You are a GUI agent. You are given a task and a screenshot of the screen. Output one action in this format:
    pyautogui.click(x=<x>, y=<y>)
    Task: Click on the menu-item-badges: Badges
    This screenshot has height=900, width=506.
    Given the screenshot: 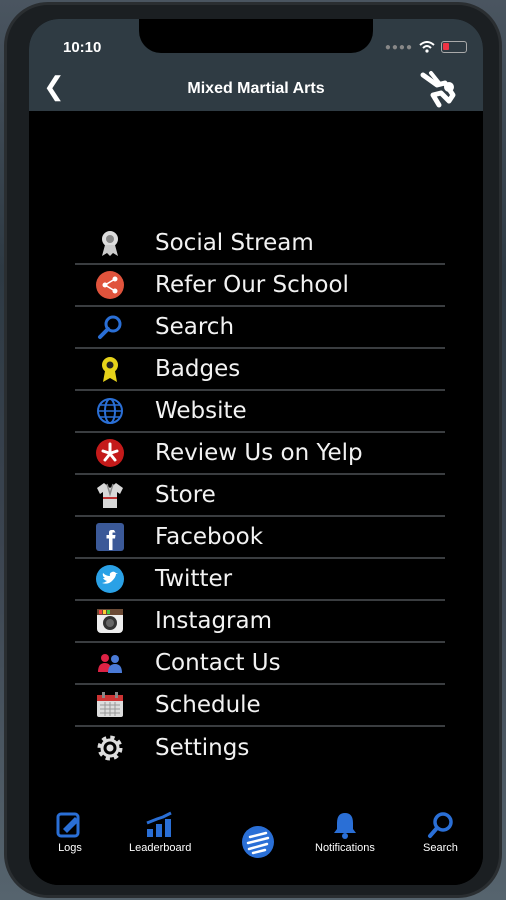 What is the action you would take?
    pyautogui.click(x=260, y=370)
    